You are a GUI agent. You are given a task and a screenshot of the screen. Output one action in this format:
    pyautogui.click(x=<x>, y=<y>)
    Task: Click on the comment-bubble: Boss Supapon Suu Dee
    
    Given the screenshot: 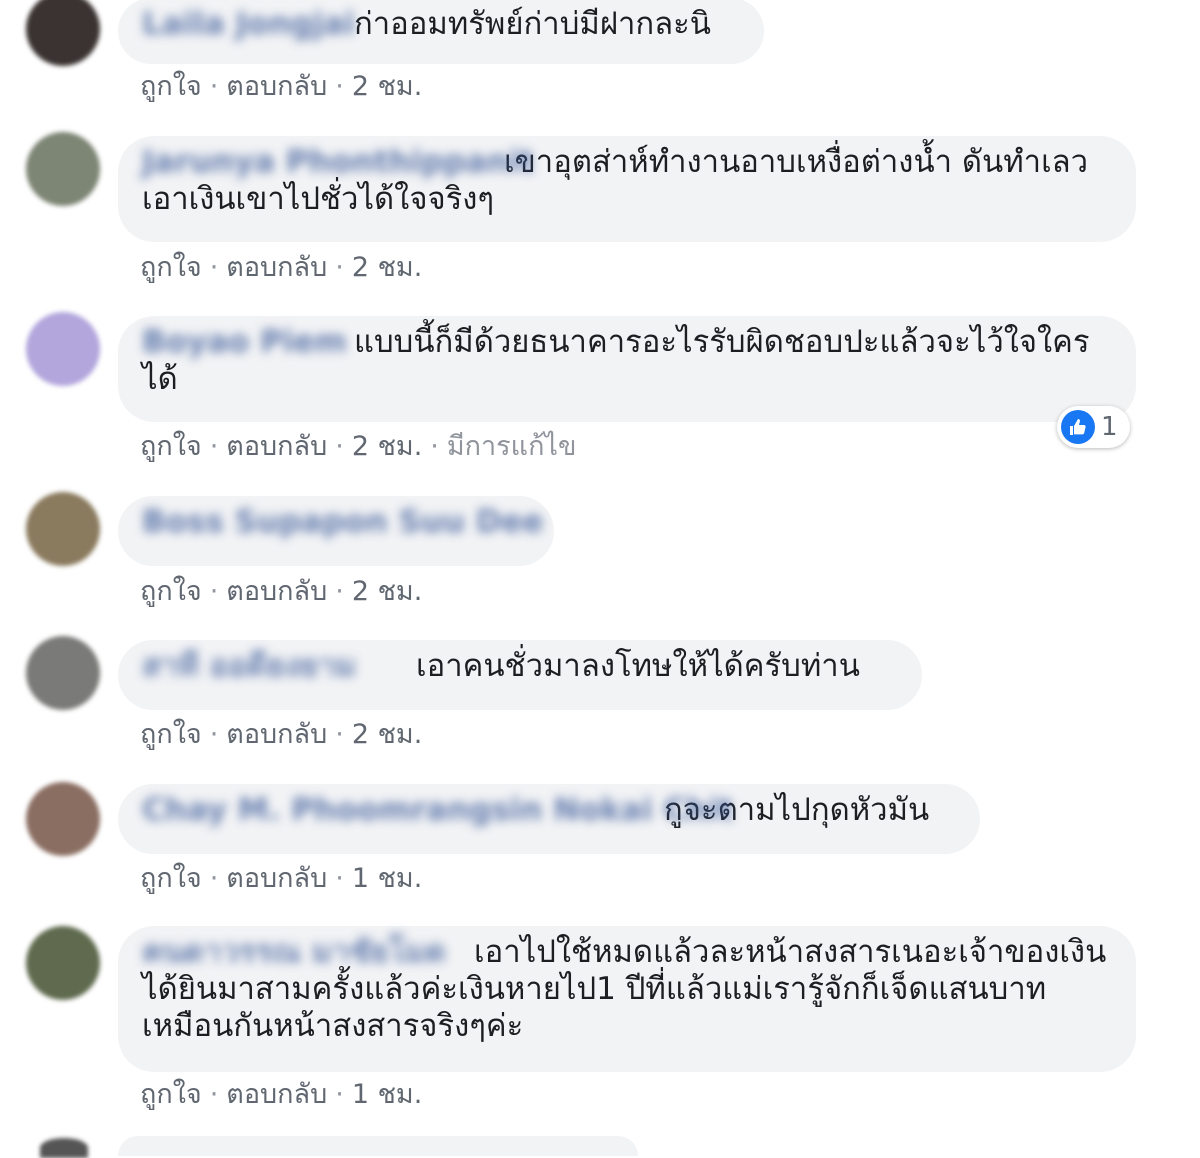 What is the action you would take?
    pyautogui.click(x=336, y=531)
    